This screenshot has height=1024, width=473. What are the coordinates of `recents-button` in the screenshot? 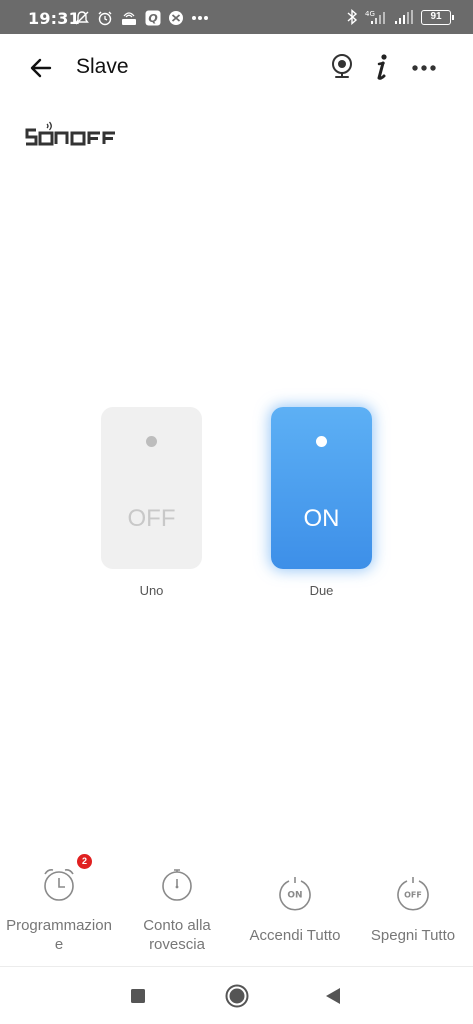 It's located at (138, 996).